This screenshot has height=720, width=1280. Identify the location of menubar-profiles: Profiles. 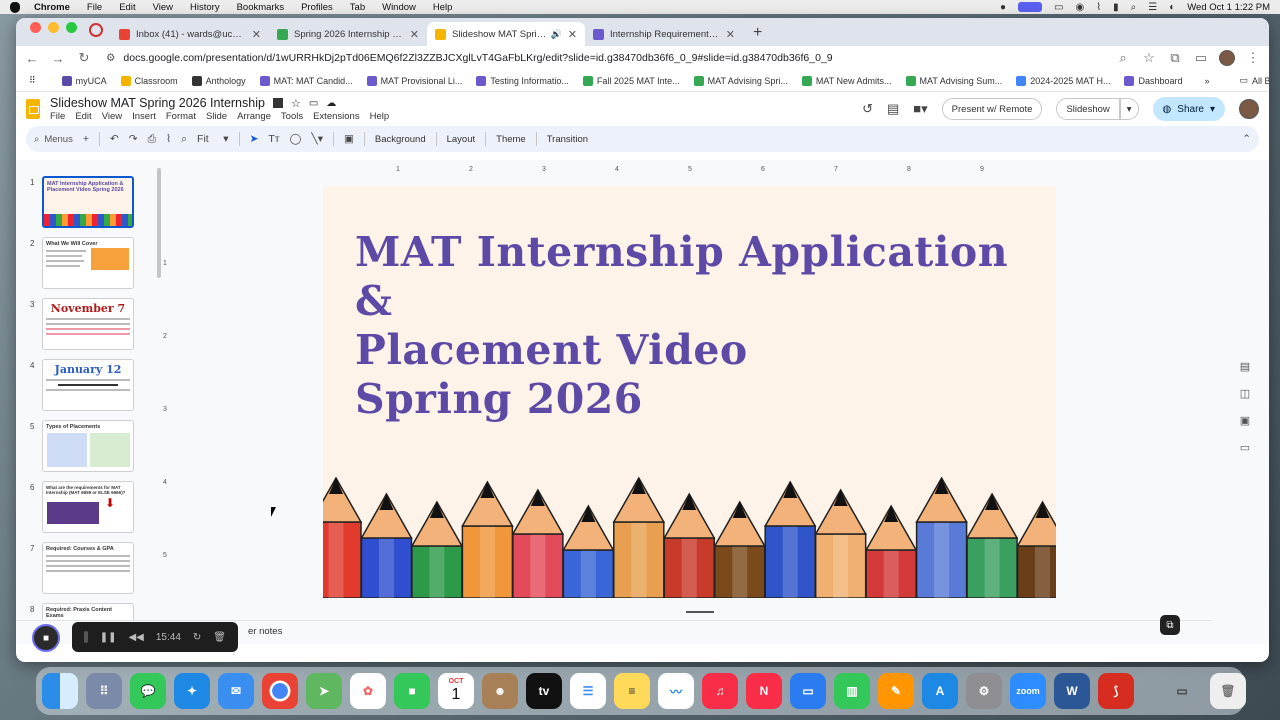
(317, 7).